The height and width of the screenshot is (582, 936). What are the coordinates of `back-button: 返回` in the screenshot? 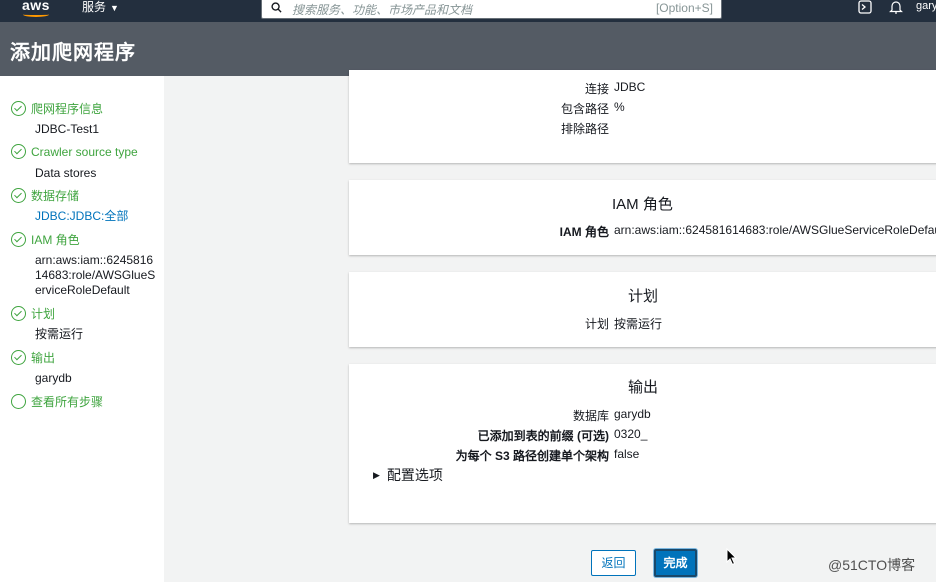 It's located at (613, 563).